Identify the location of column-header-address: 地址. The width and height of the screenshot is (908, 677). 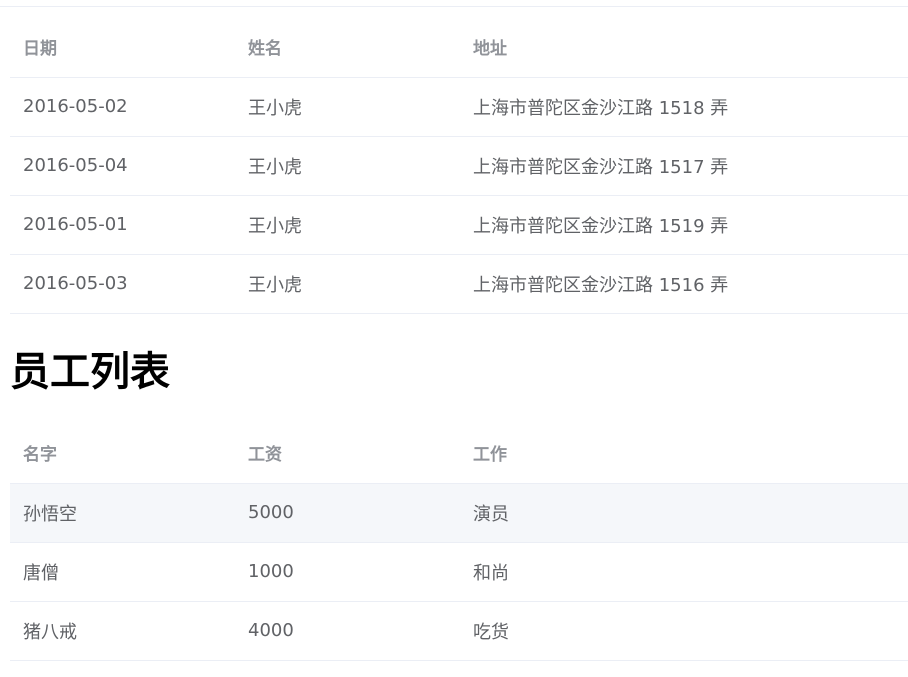
(684, 47).